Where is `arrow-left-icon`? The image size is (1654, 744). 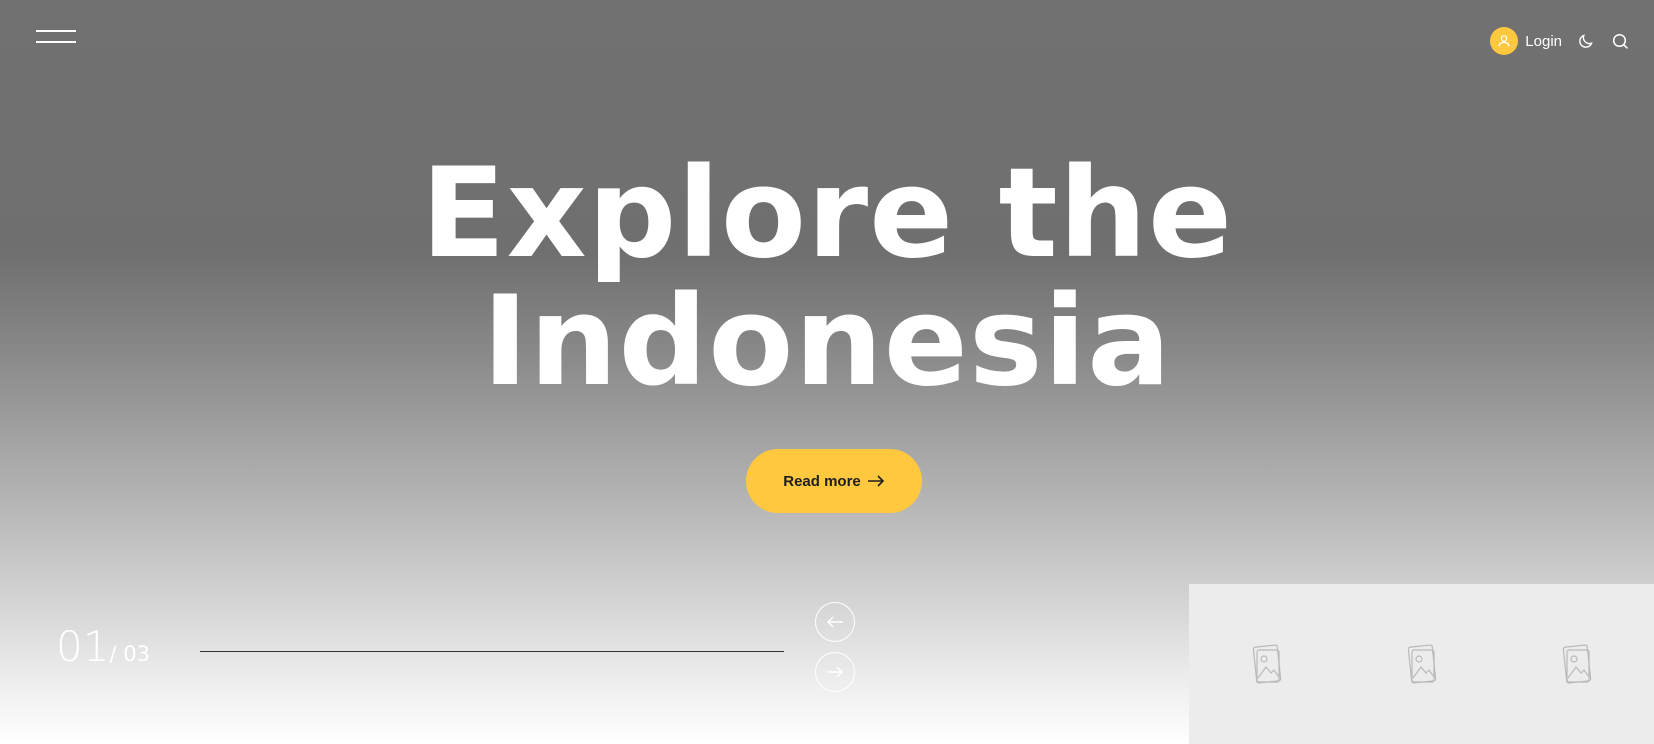
arrow-left-icon is located at coordinates (834, 622).